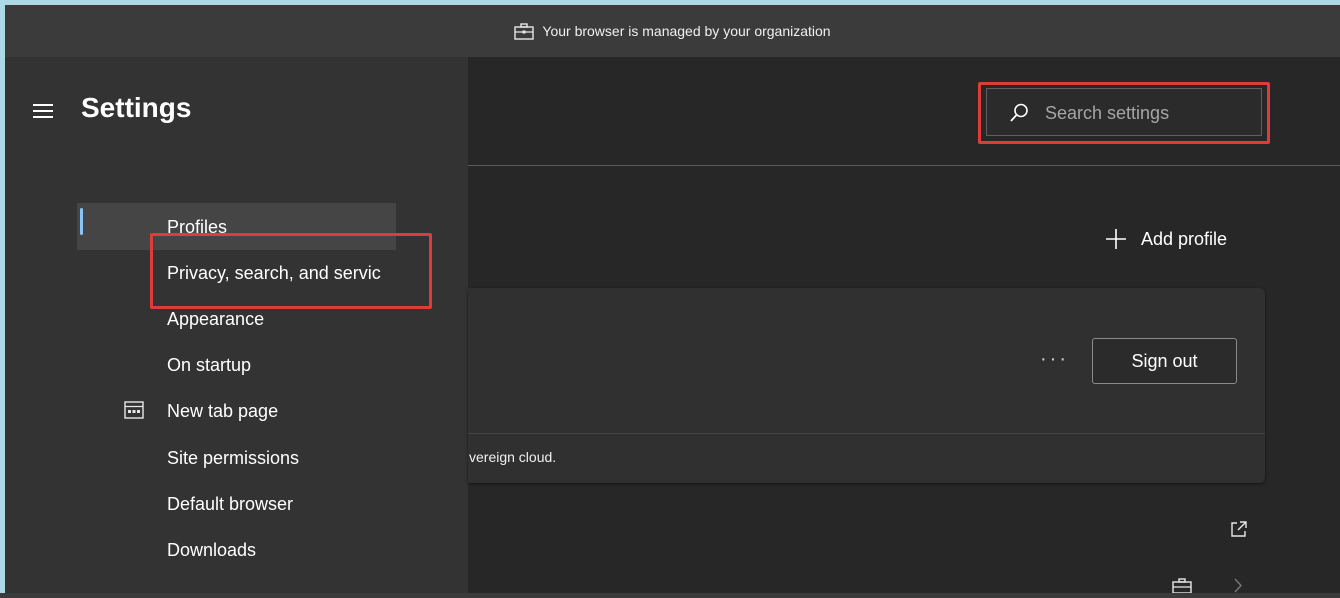 The width and height of the screenshot is (1340, 598). Describe the element at coordinates (230, 504) in the screenshot. I see `sidebar-item-default-browser: Default browser` at that location.